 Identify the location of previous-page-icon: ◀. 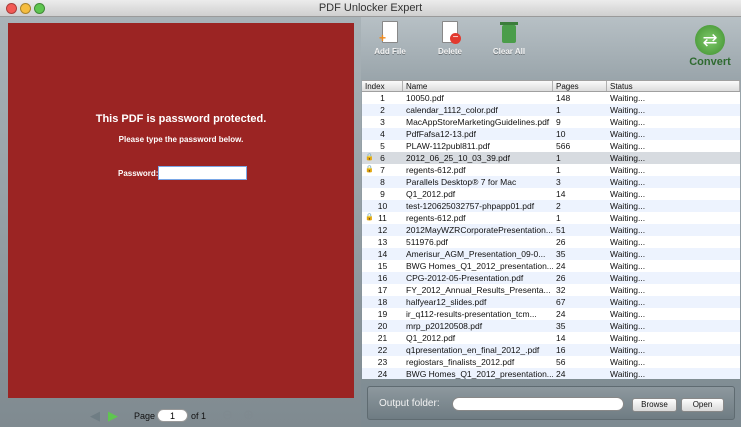
(95, 416).